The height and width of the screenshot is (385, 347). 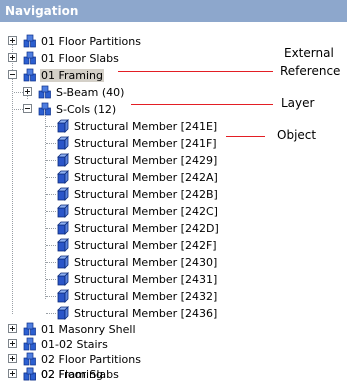 I want to click on annotation-external-line2: Reference, so click(x=310, y=71).